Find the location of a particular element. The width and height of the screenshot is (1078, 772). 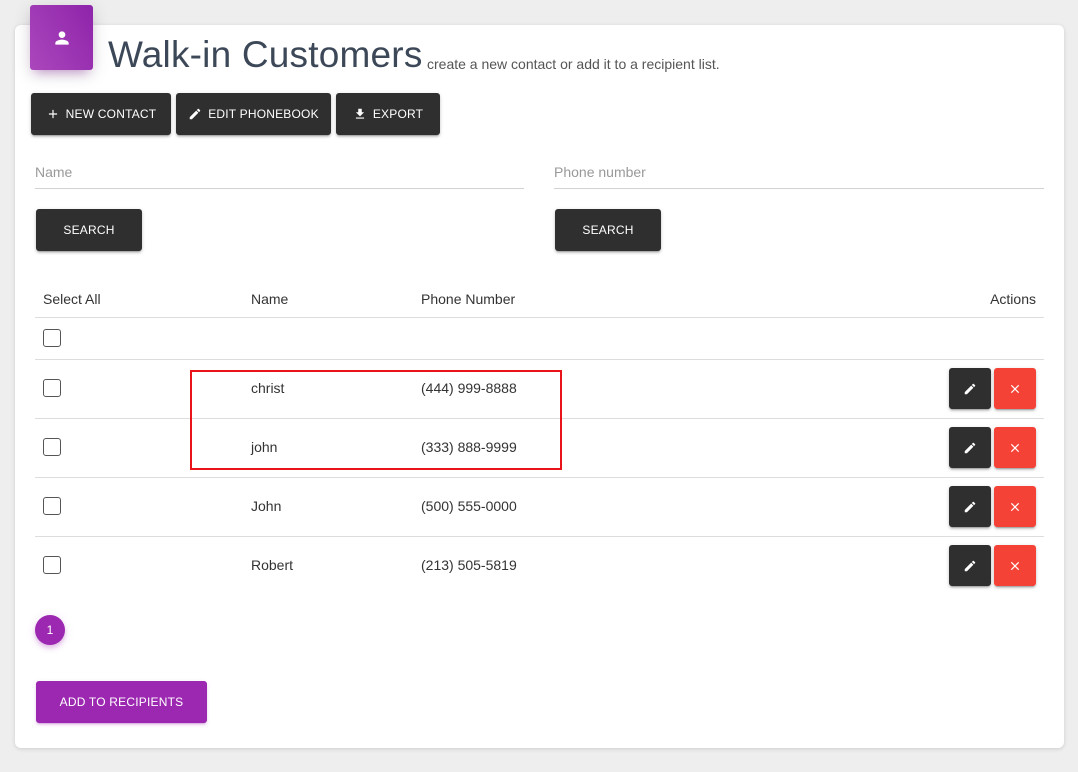

select-all-checkbox is located at coordinates (52, 338).